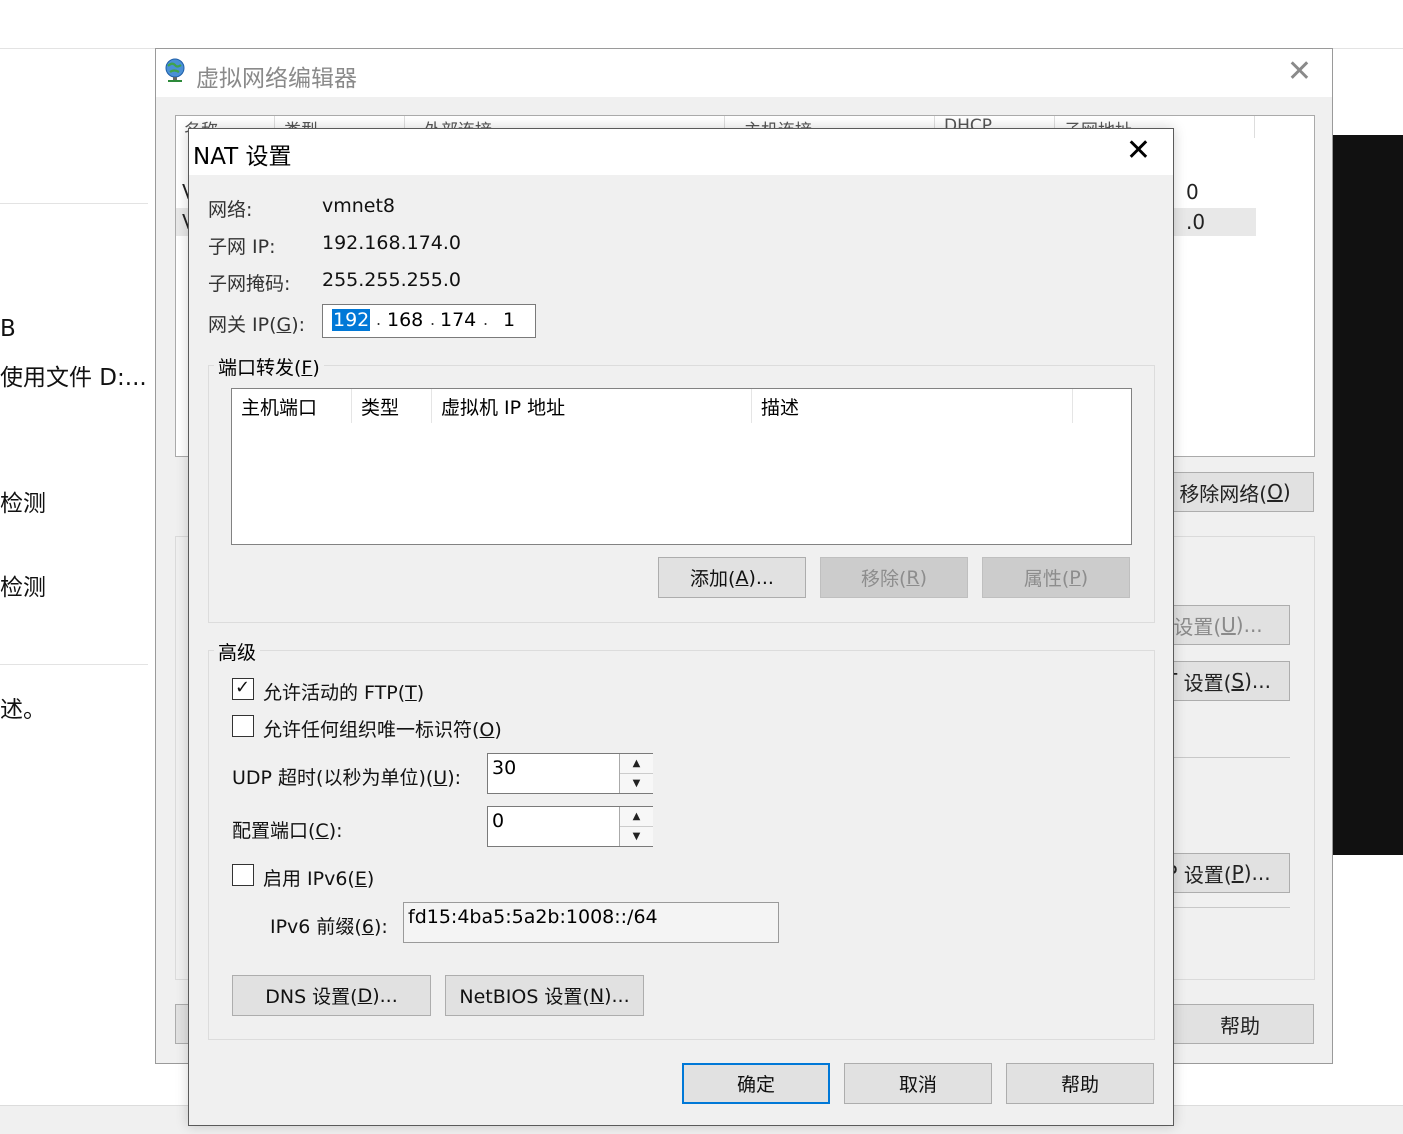 The width and height of the screenshot is (1403, 1134). What do you see at coordinates (713, 579) in the screenshot?
I see `button-label: 添加(` at bounding box center [713, 579].